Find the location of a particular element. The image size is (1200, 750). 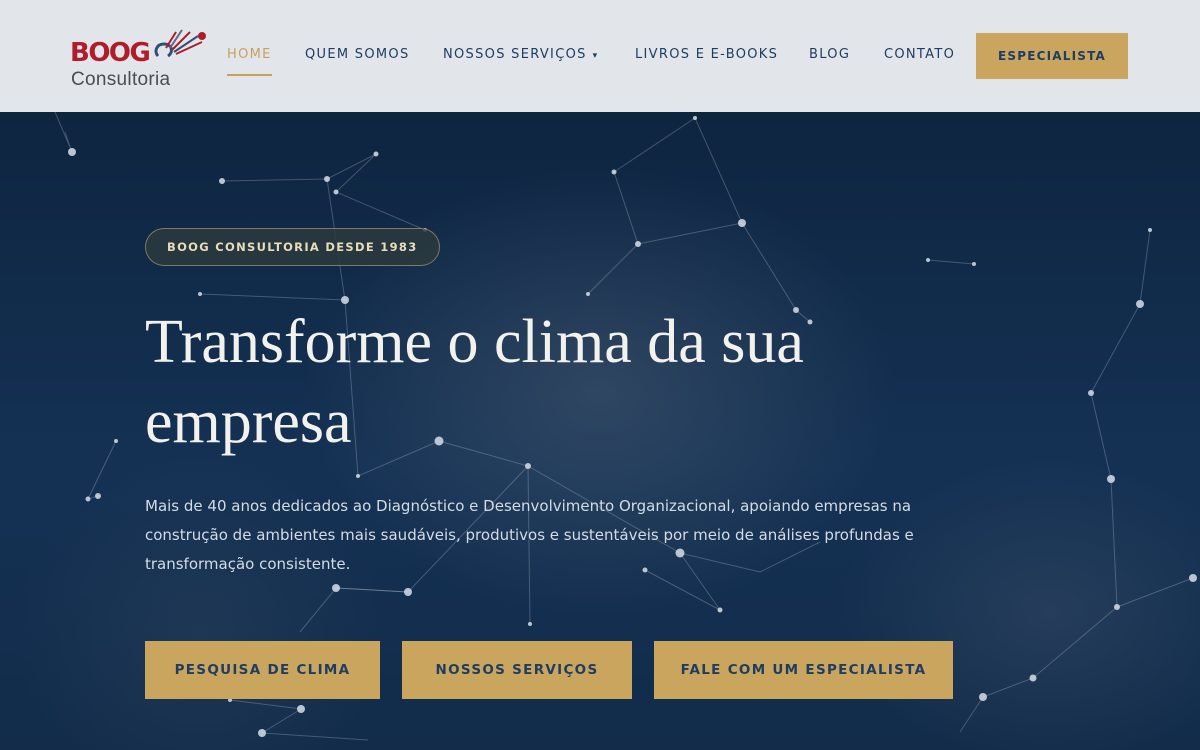

nav-blog: BLOG is located at coordinates (829, 54).